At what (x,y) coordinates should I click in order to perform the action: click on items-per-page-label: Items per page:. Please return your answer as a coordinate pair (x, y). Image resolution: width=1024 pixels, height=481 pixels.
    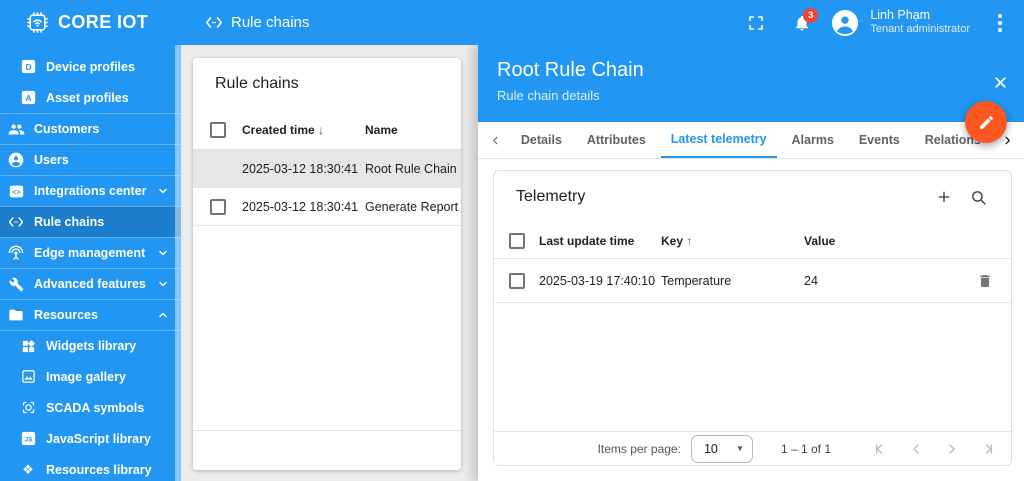
    Looking at the image, I should click on (639, 448).